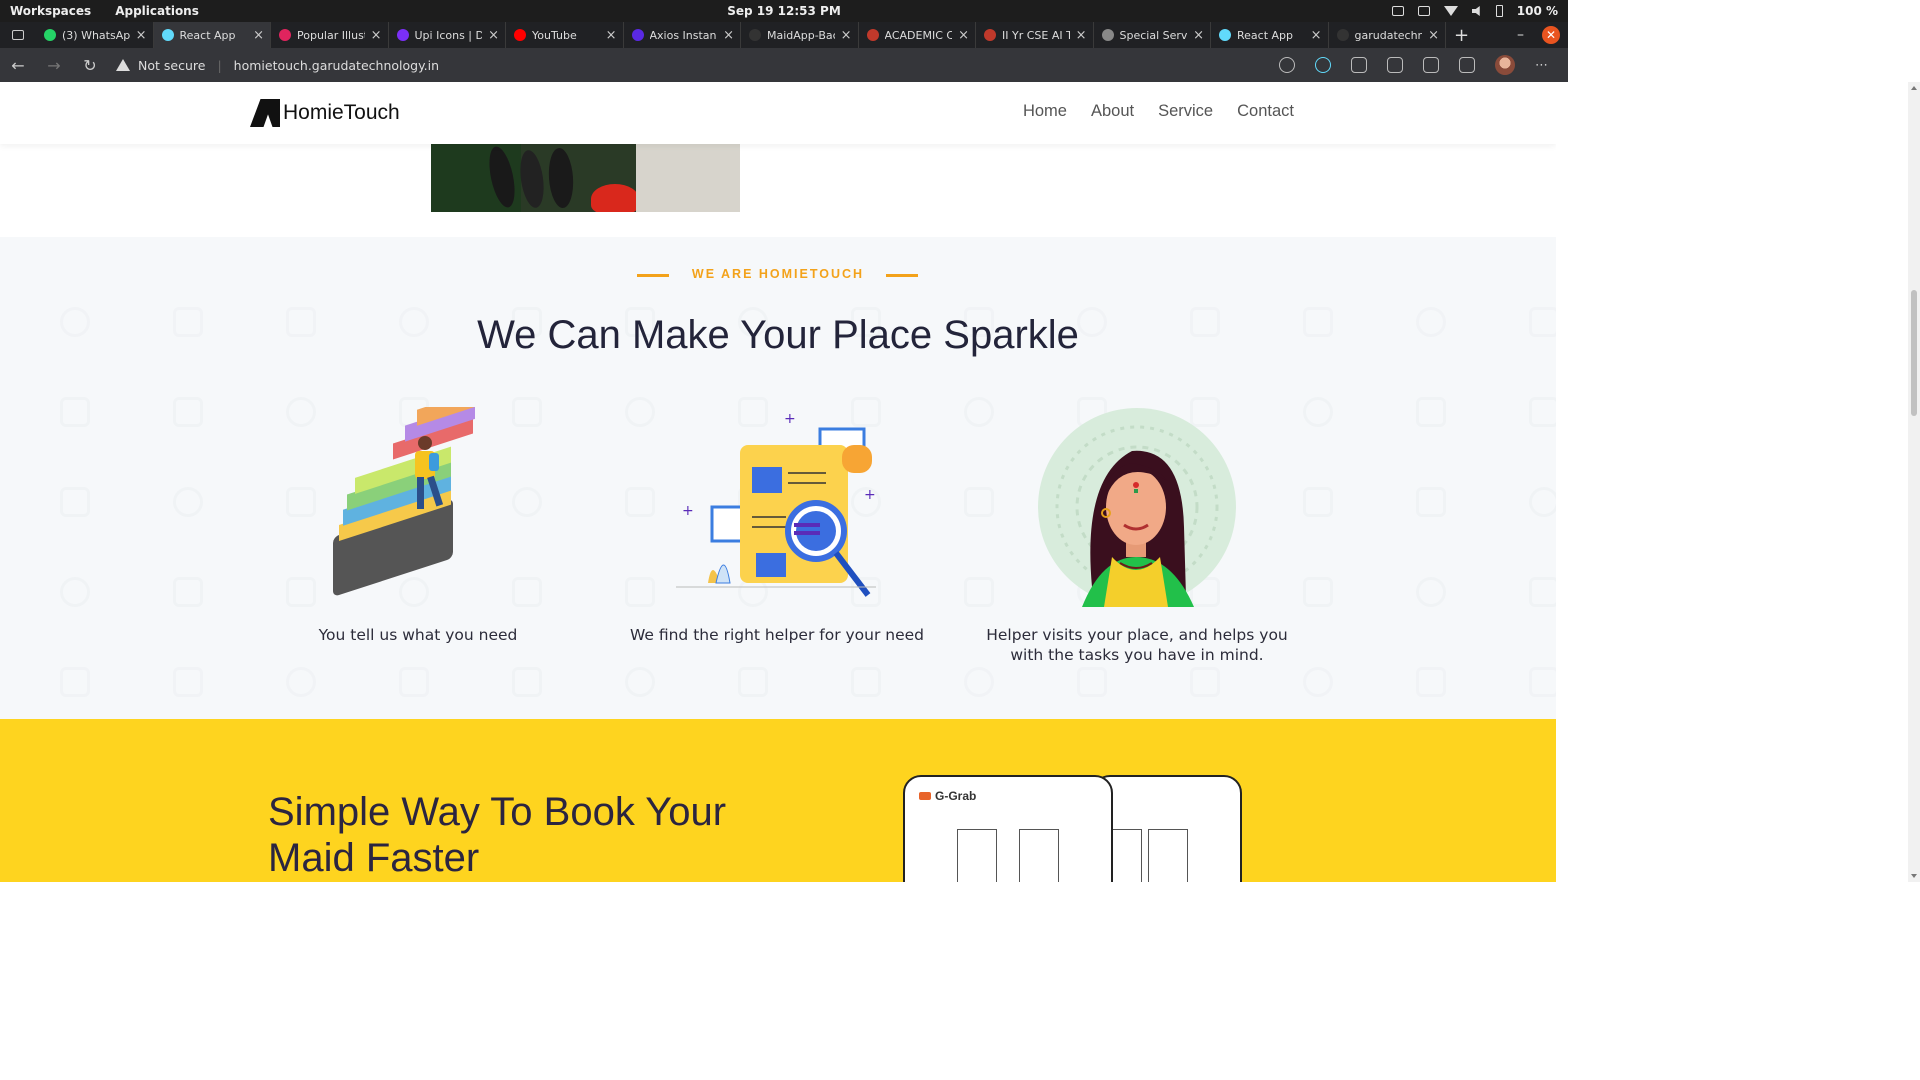  I want to click on tab-title: MaidApp-Backend, so click(801, 35).